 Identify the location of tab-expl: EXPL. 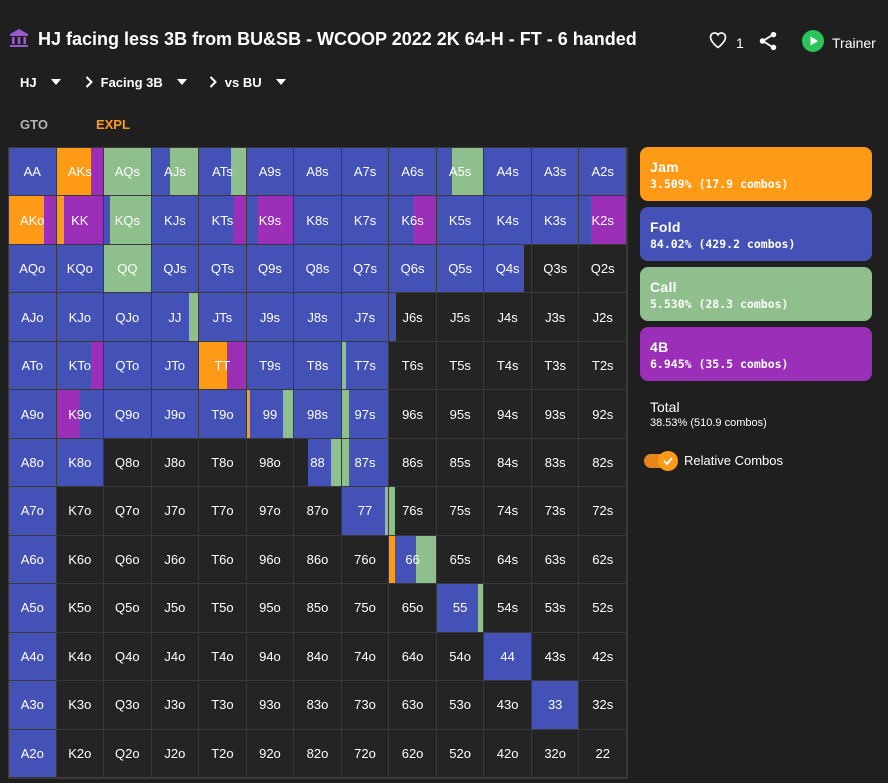
(113, 124).